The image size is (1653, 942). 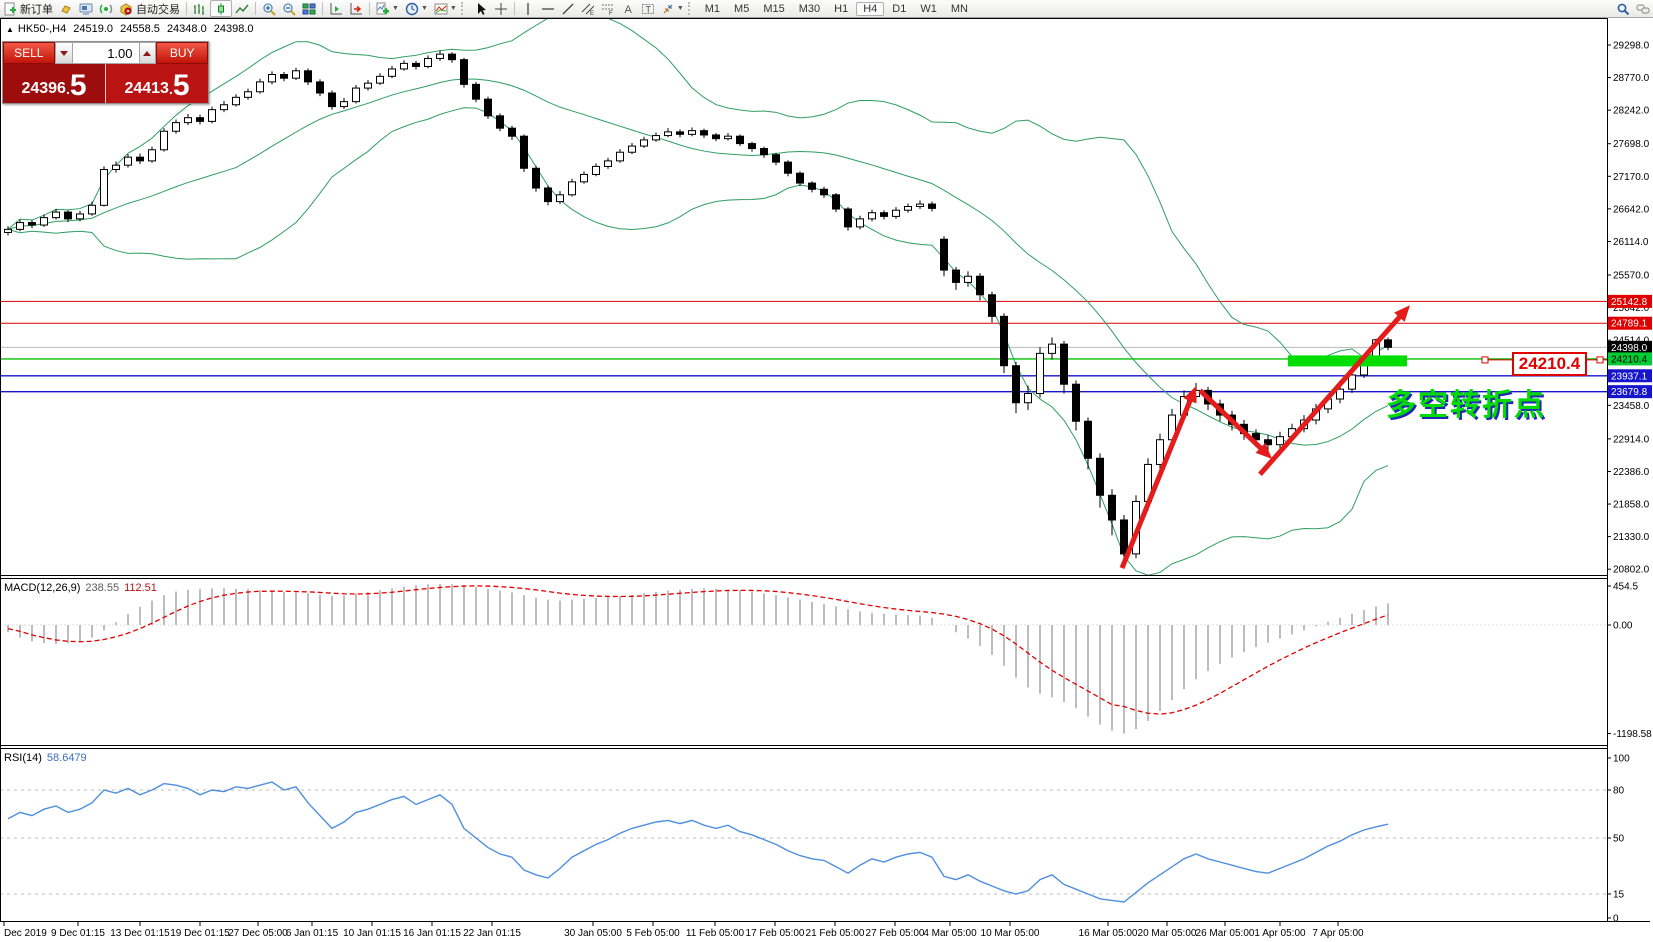 What do you see at coordinates (10, 29) in the screenshot?
I see `collapse-triangle-icon: ▲` at bounding box center [10, 29].